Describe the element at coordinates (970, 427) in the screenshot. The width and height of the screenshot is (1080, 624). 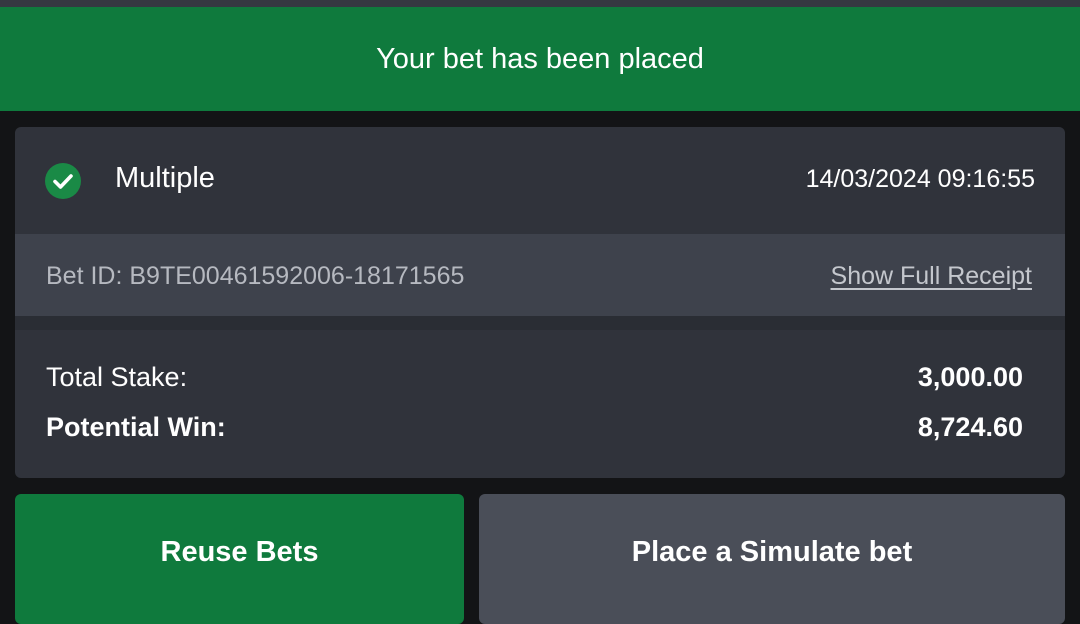
I see `potential-win-value: 8,724.60` at that location.